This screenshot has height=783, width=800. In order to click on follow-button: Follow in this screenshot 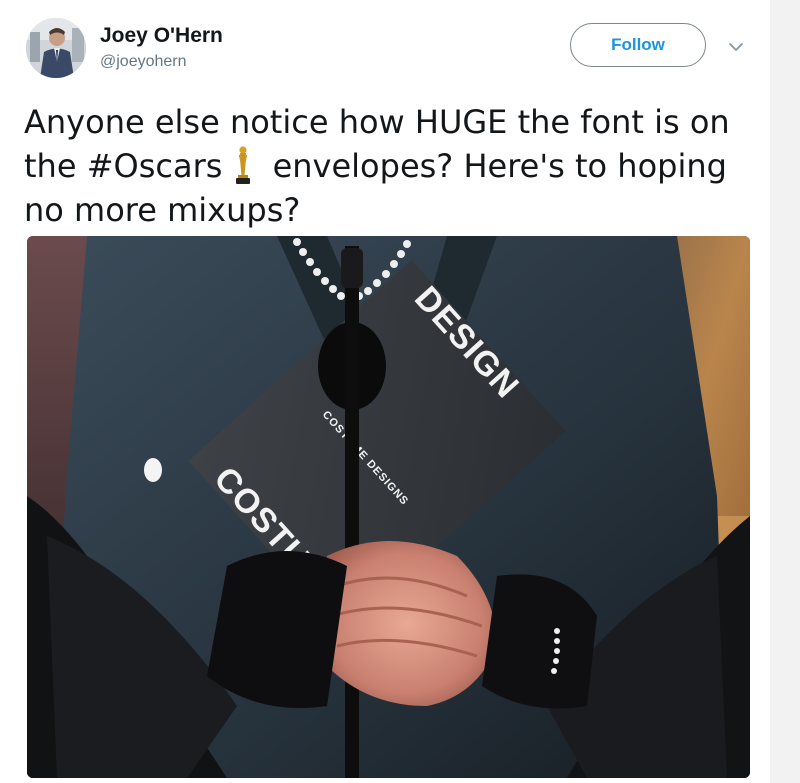, I will do `click(638, 45)`.